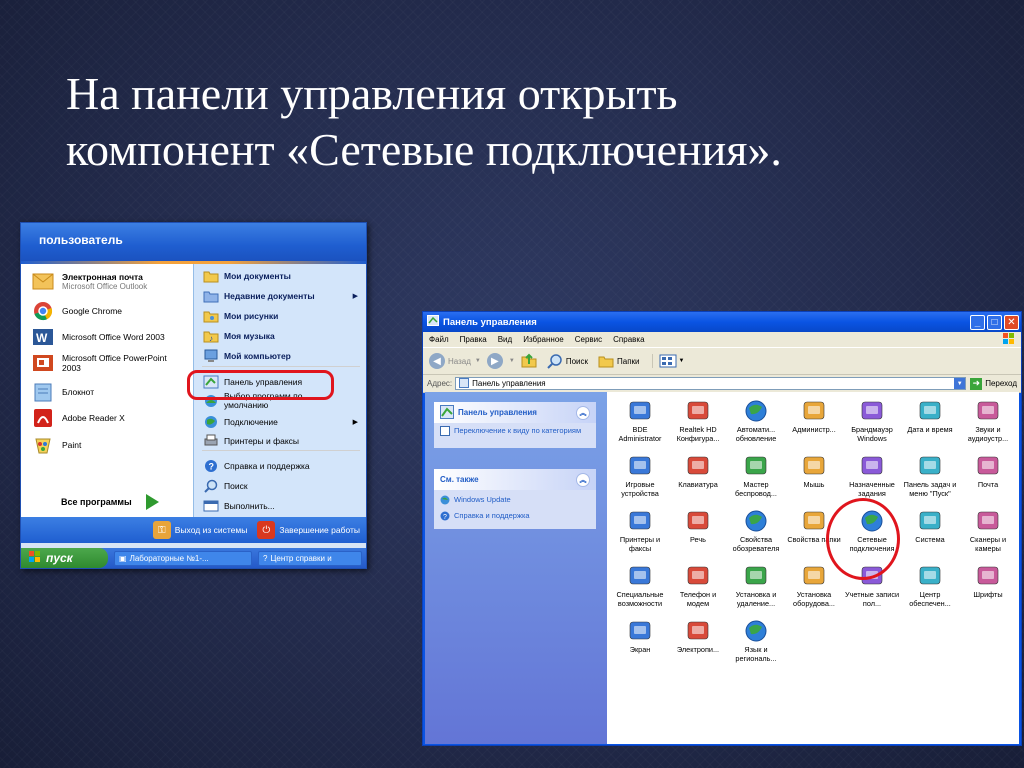 Image resolution: width=1024 pixels, height=768 pixels. Describe the element at coordinates (78, 392) in the screenshot. I see `start-item-notepad-label: Блокнот` at that location.